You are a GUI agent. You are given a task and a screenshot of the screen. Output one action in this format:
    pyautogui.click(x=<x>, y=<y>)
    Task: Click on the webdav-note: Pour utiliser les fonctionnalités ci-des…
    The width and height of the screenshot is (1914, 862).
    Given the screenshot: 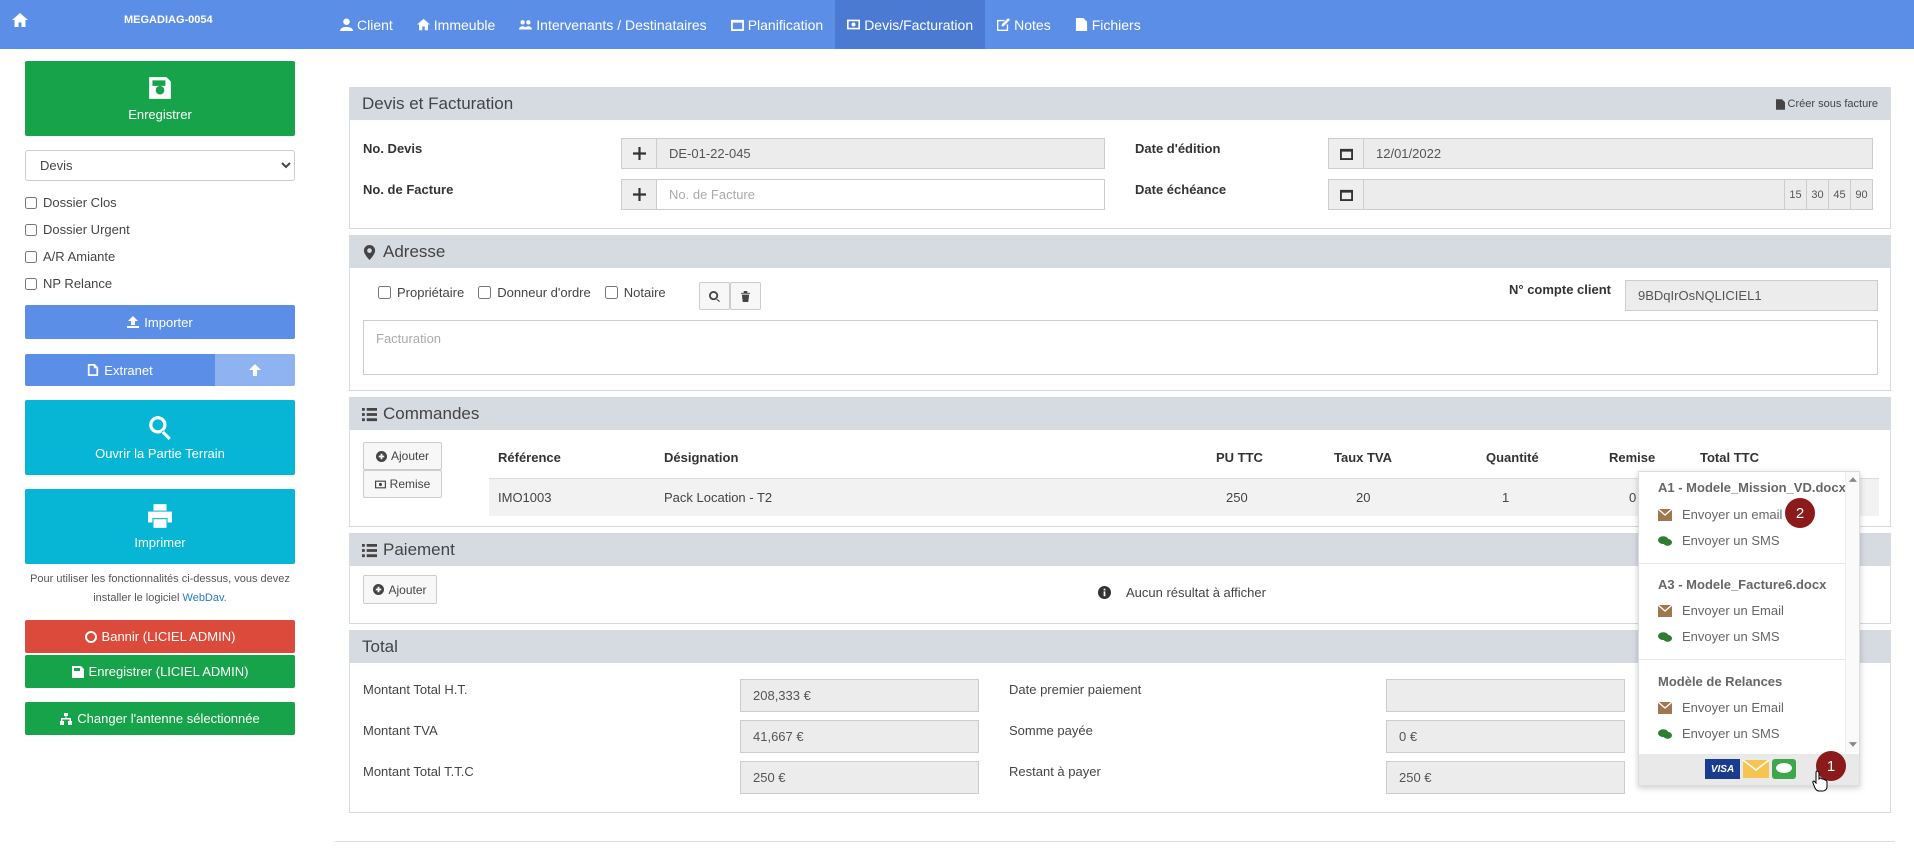 What is the action you would take?
    pyautogui.click(x=160, y=588)
    